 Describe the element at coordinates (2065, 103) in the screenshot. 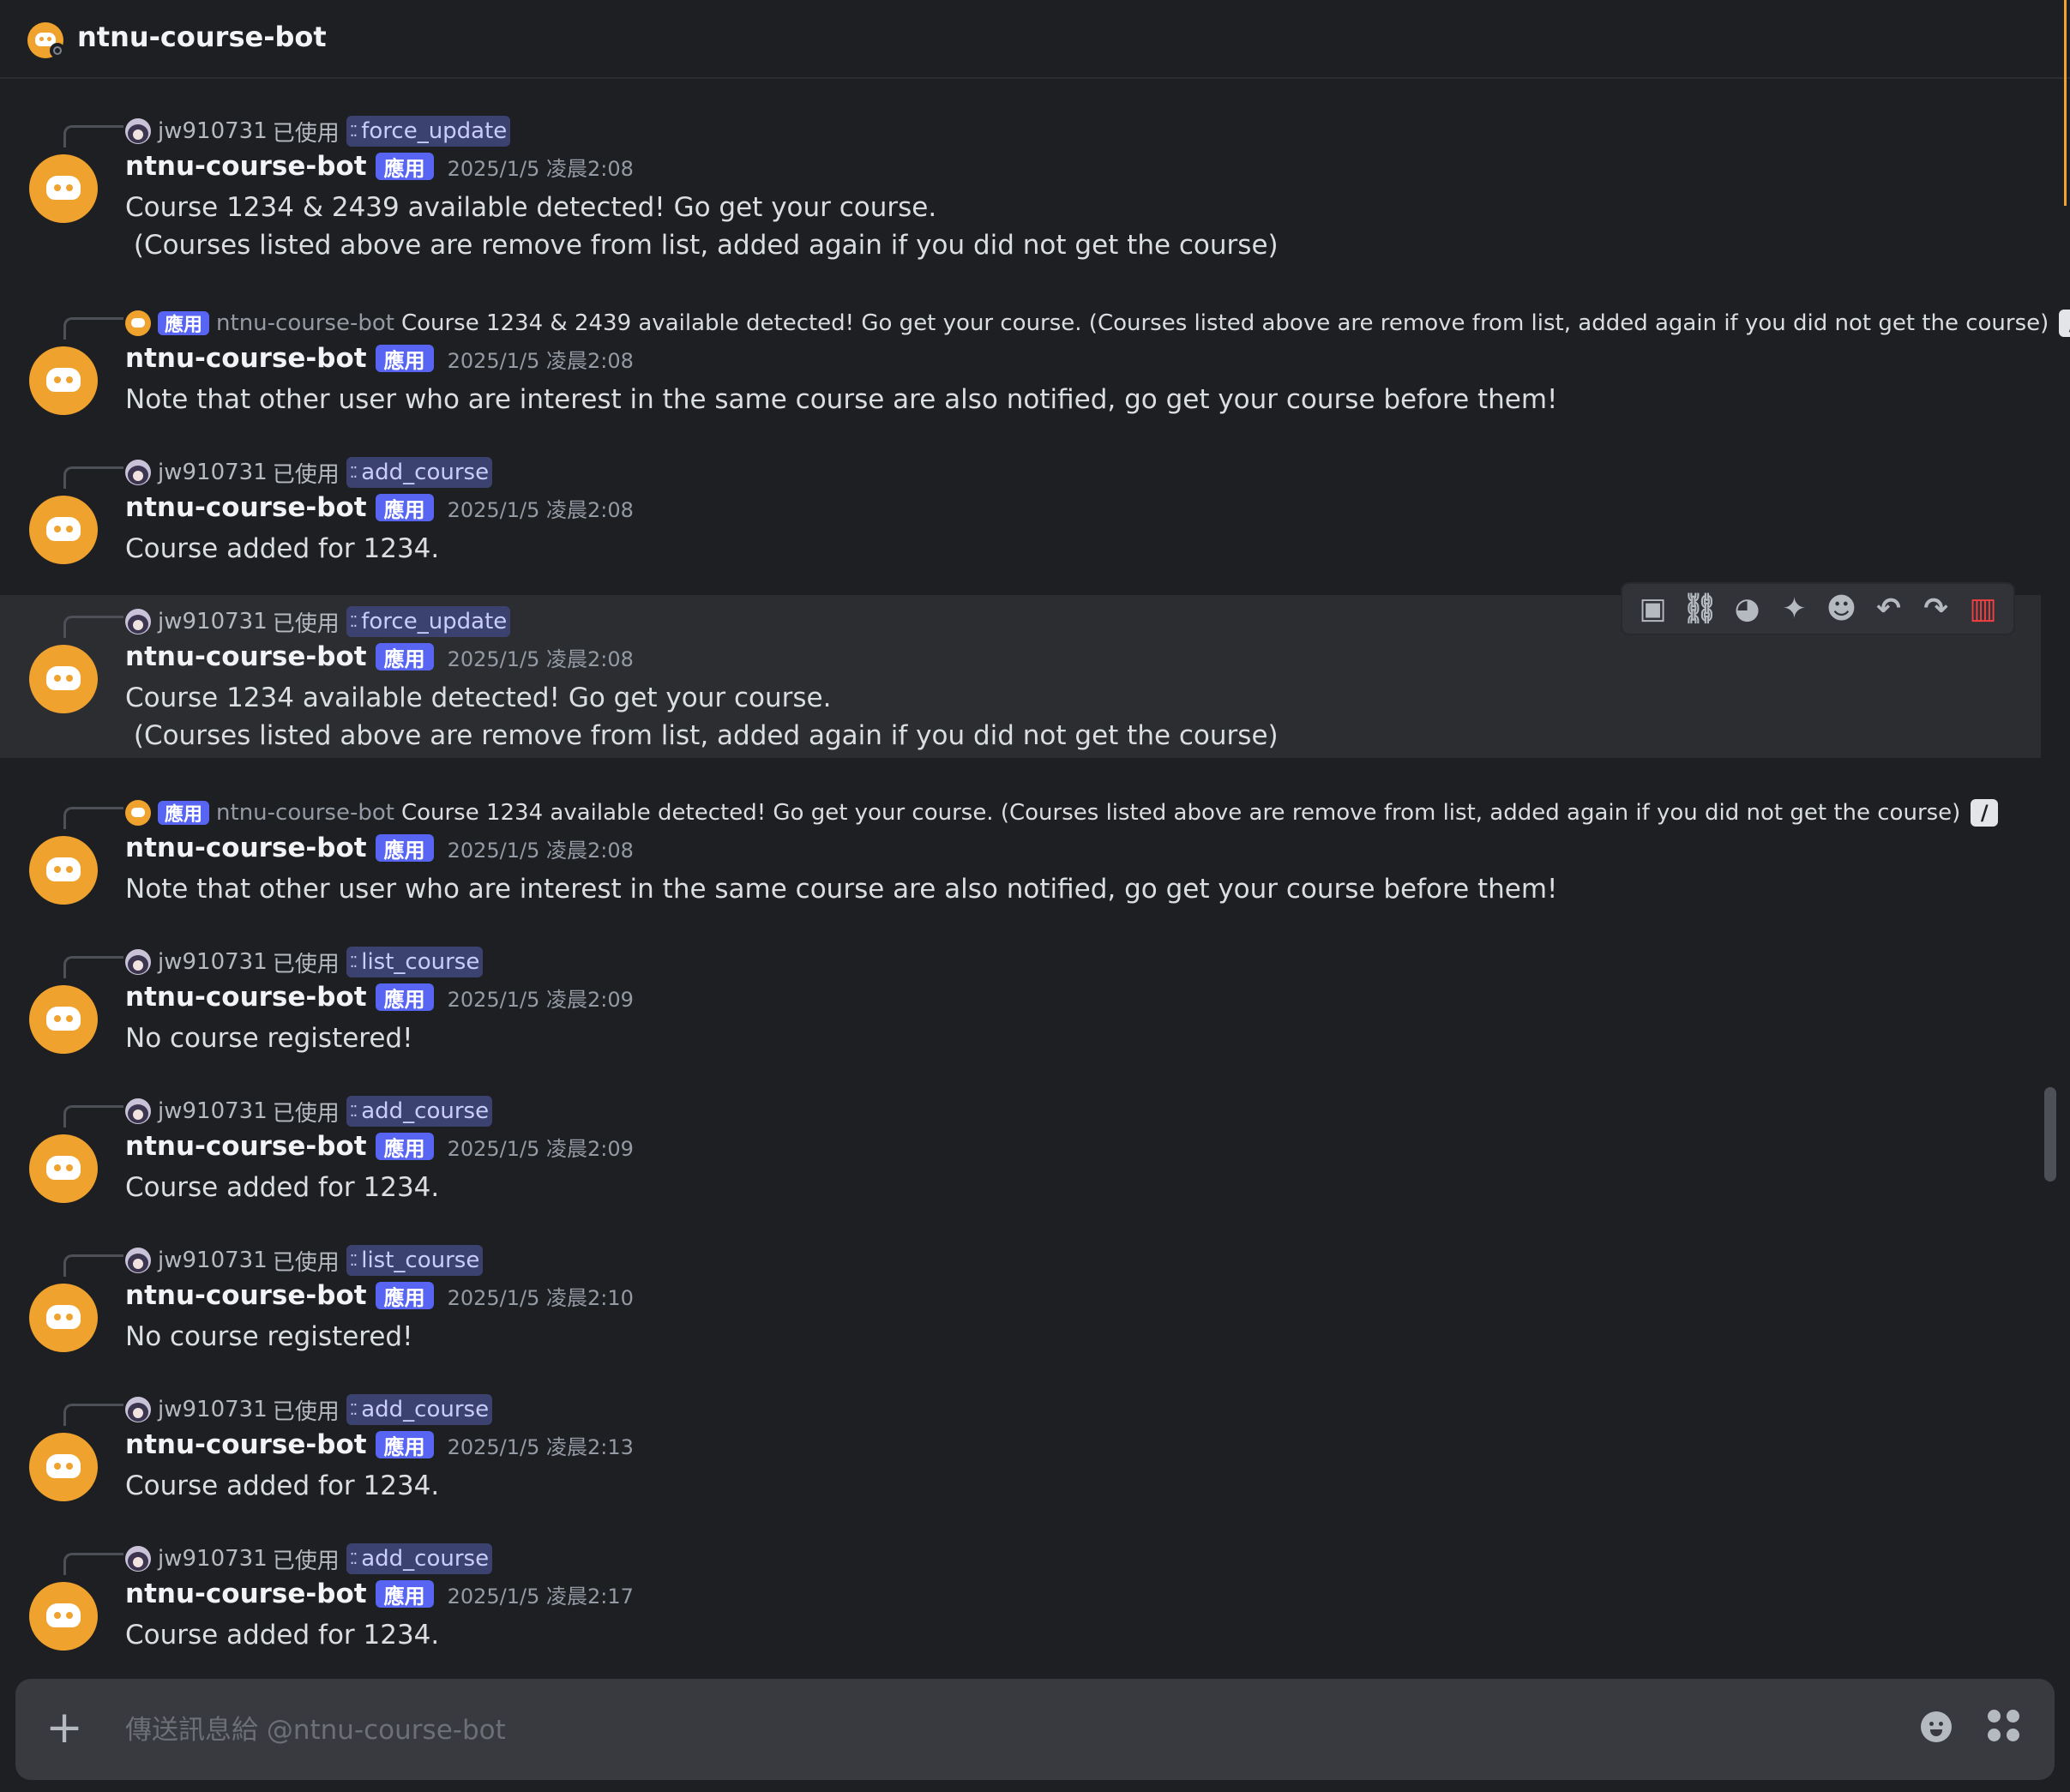

I see `scroll-indicator` at that location.